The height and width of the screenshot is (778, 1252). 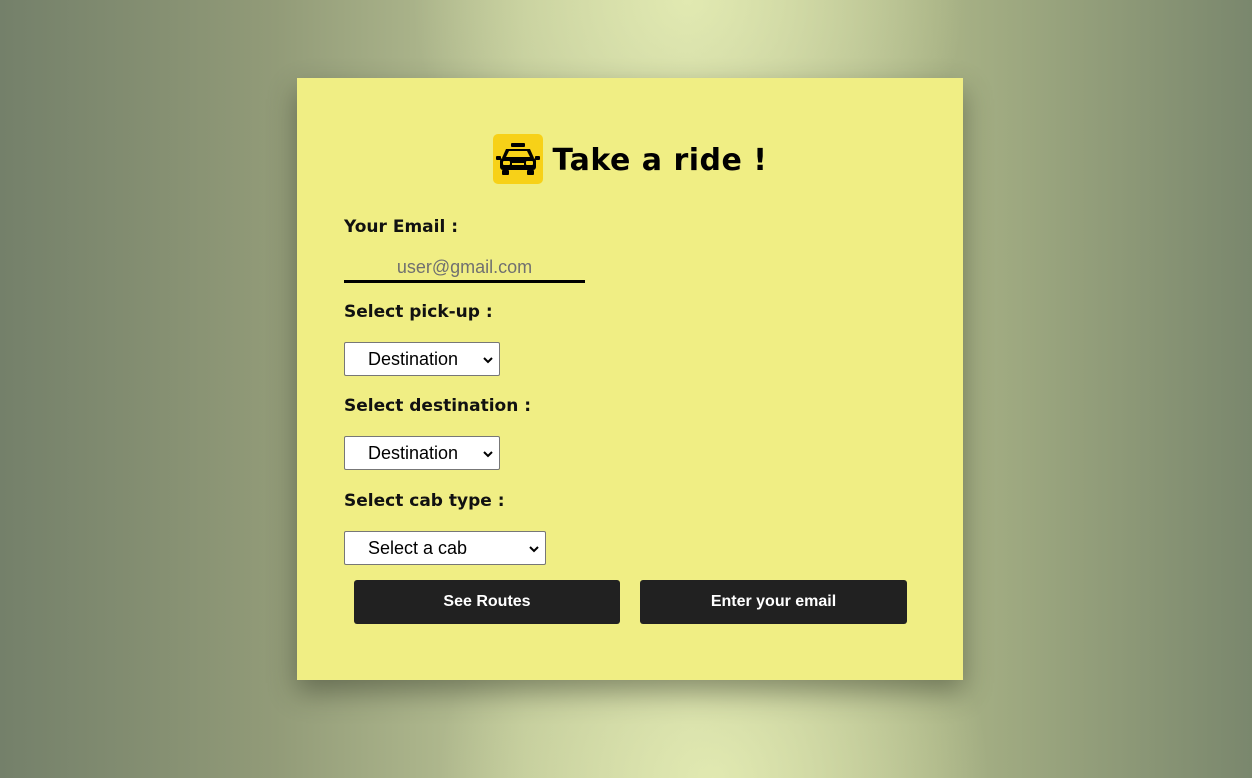 What do you see at coordinates (413, 452) in the screenshot?
I see `destination-selected-value: Destination` at bounding box center [413, 452].